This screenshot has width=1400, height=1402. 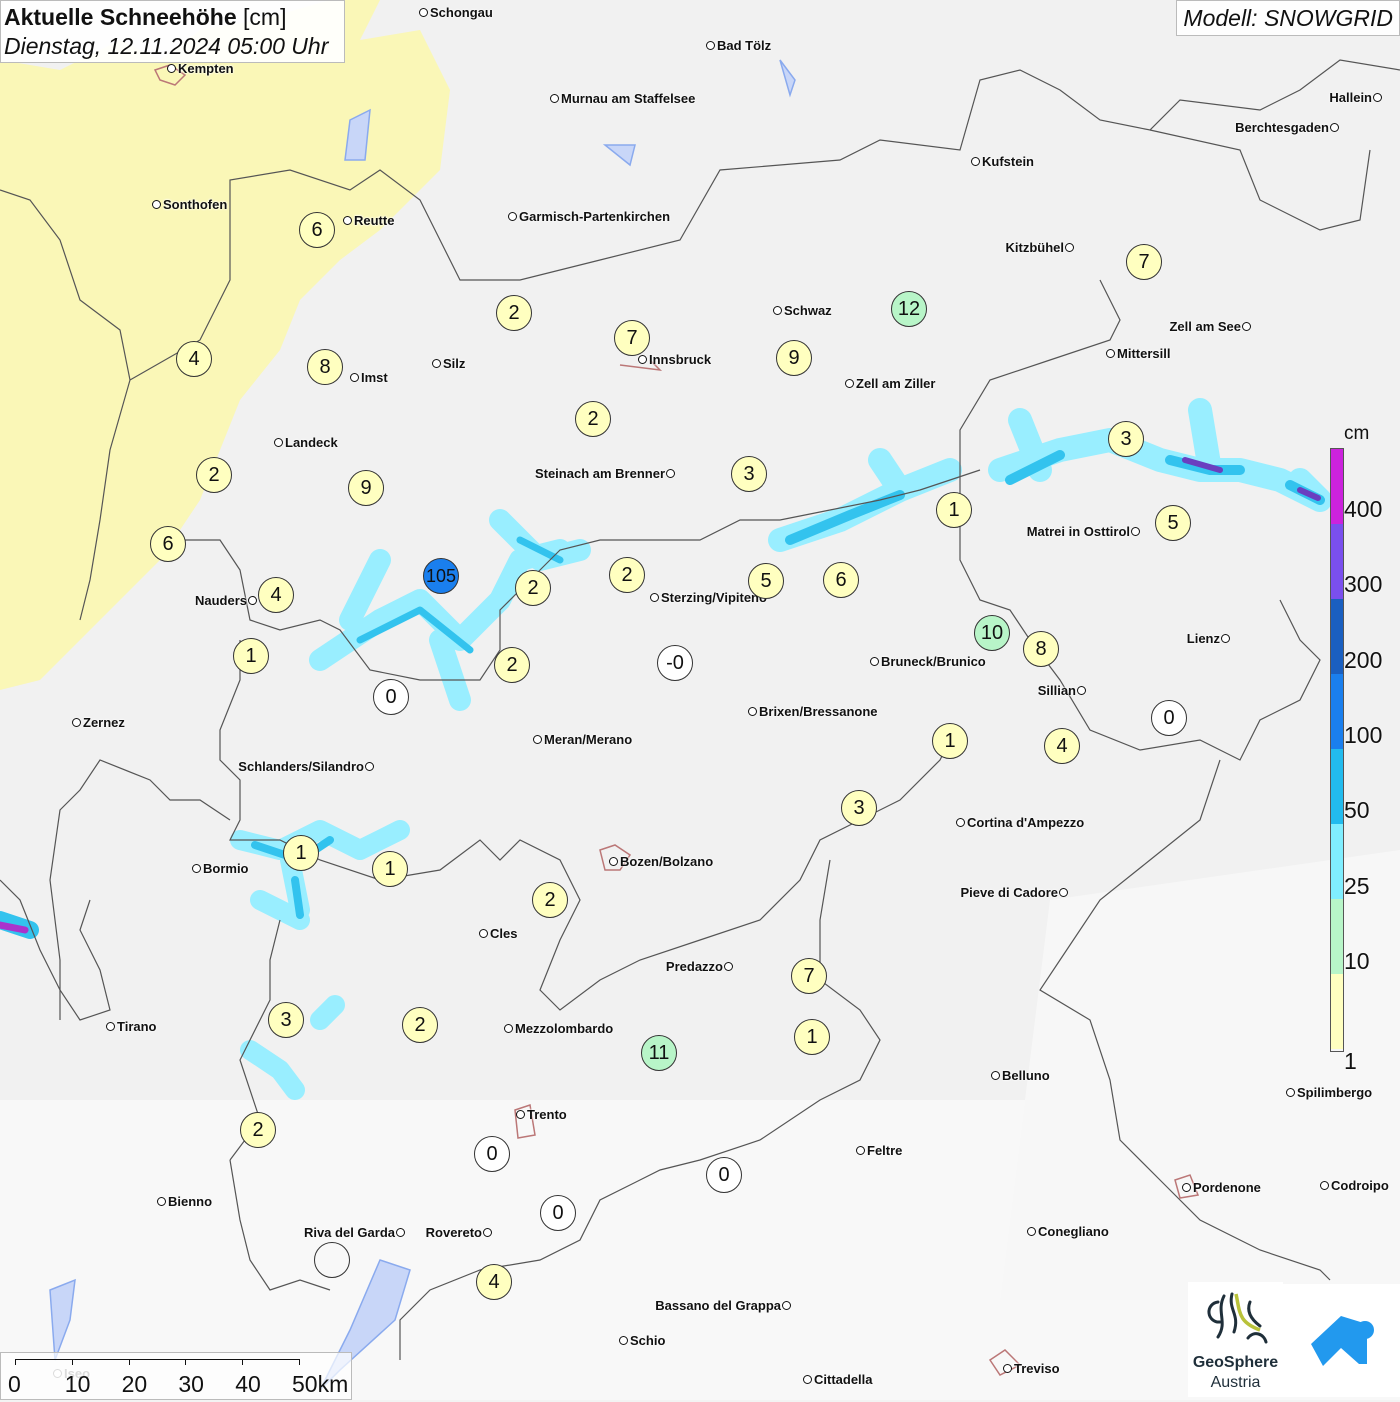 What do you see at coordinates (1357, 810) in the screenshot?
I see `legend-label: 50` at bounding box center [1357, 810].